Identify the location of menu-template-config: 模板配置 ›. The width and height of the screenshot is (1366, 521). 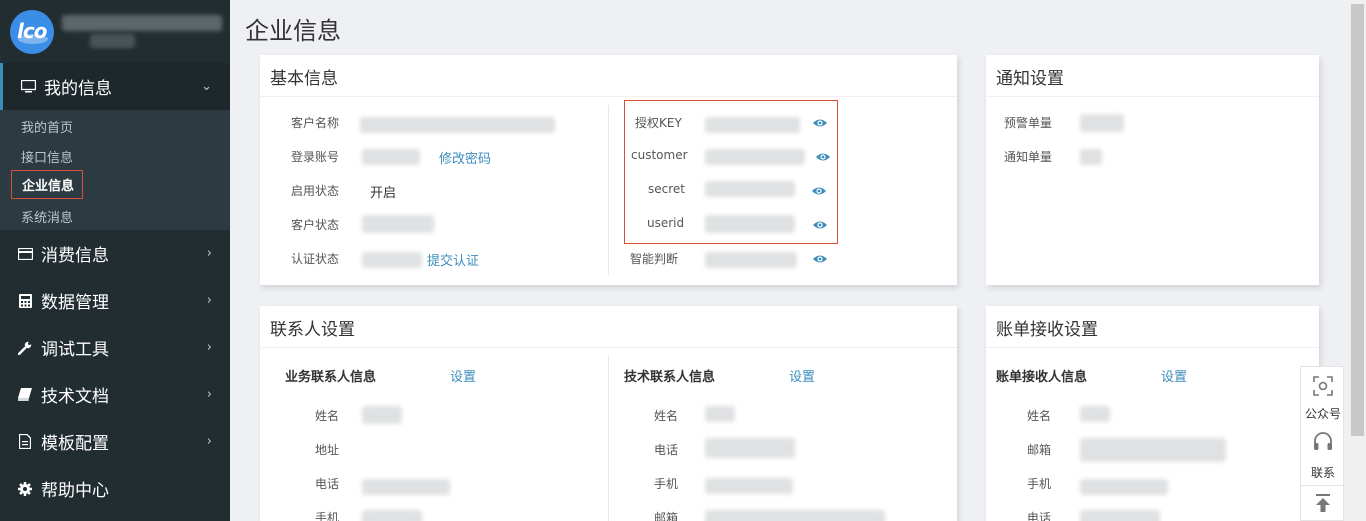
(115, 441).